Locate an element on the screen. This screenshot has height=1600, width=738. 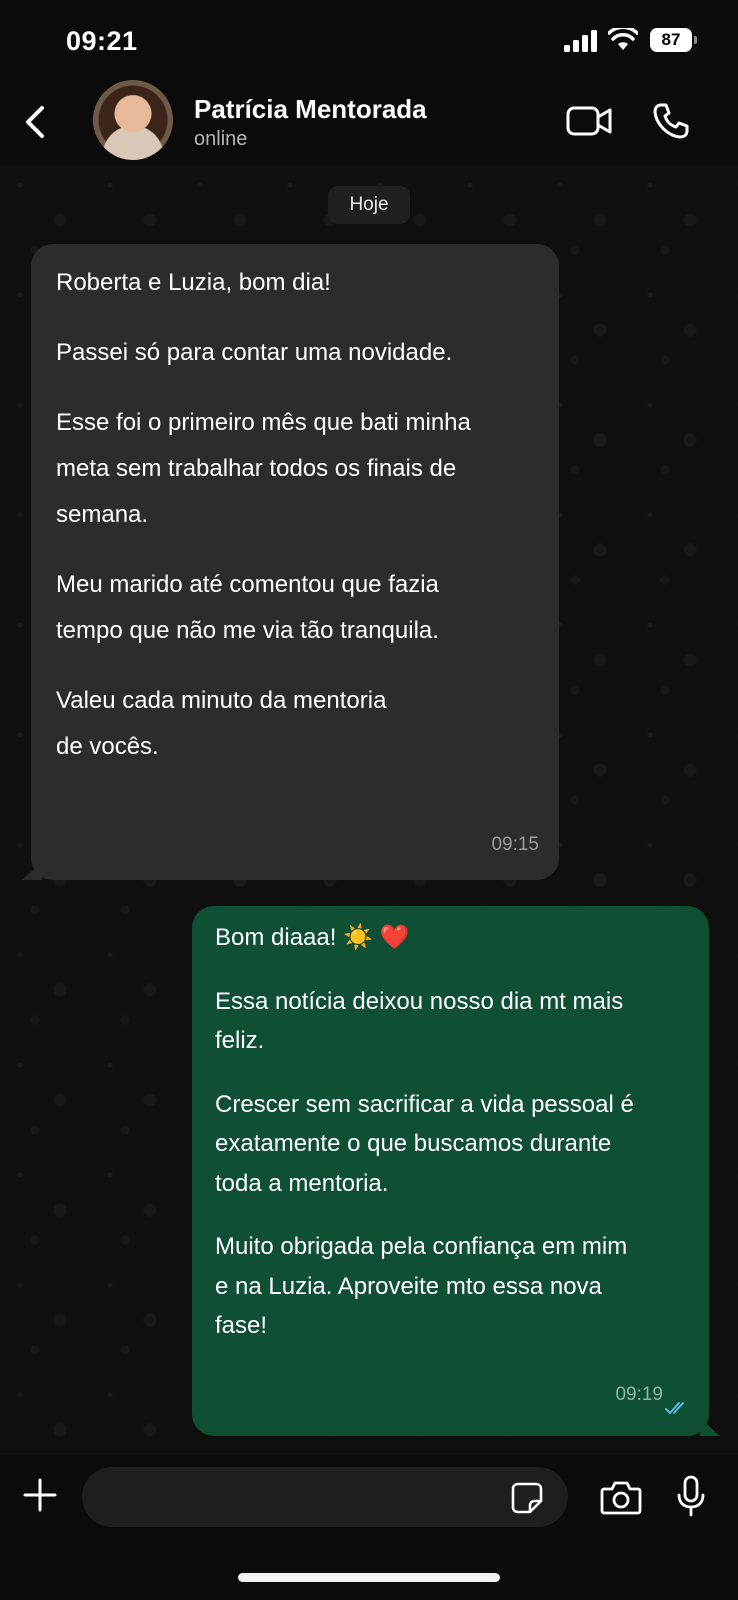
back-chevron-icon is located at coordinates (36, 122).